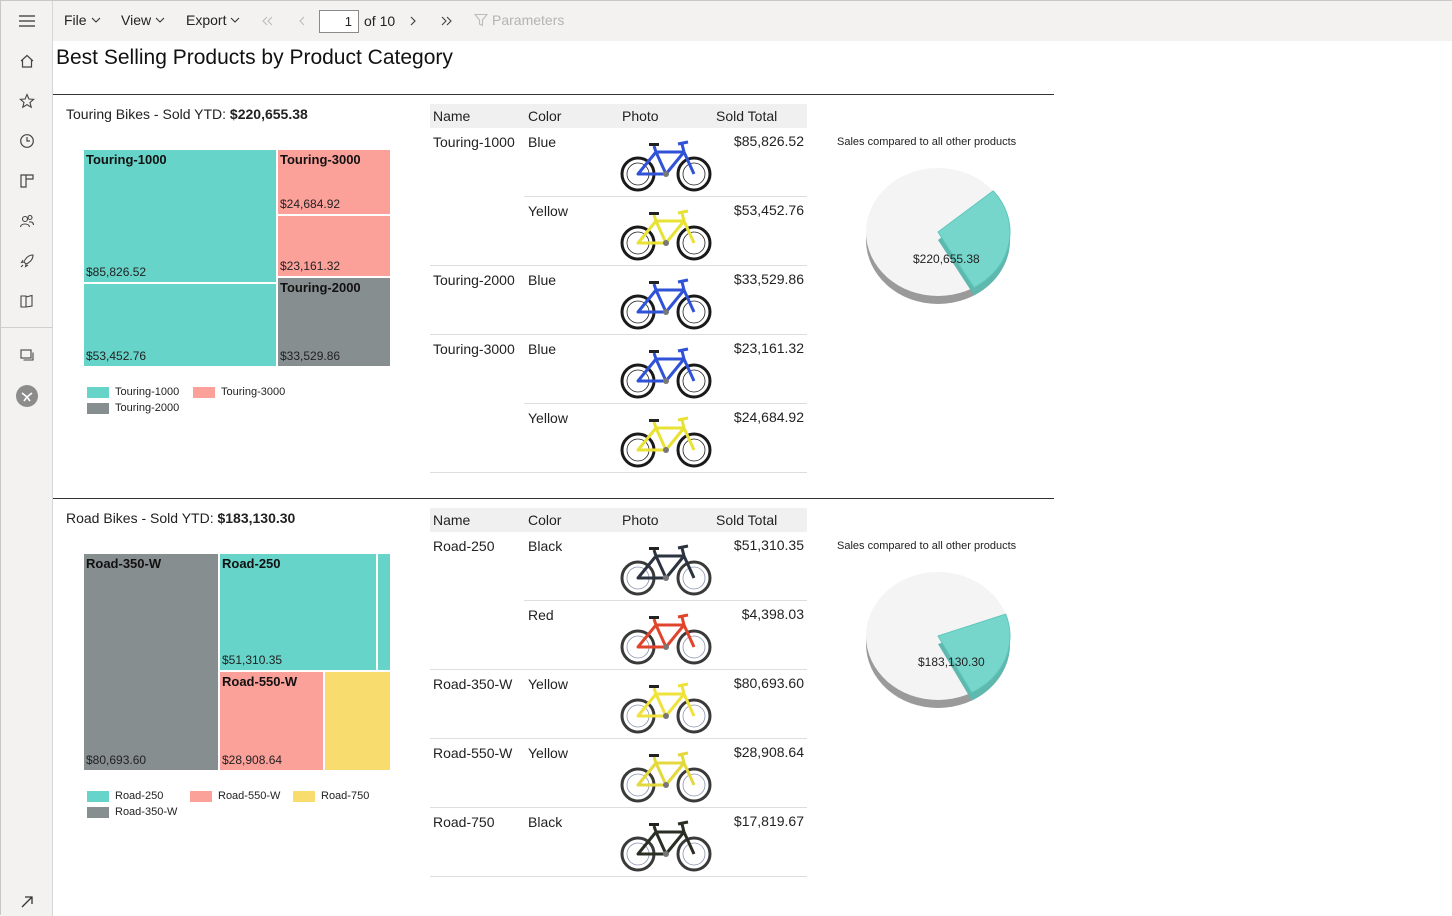 Image resolution: width=1452 pixels, height=916 pixels. Describe the element at coordinates (473, 684) in the screenshot. I see `row-name: Road-350-W` at that location.